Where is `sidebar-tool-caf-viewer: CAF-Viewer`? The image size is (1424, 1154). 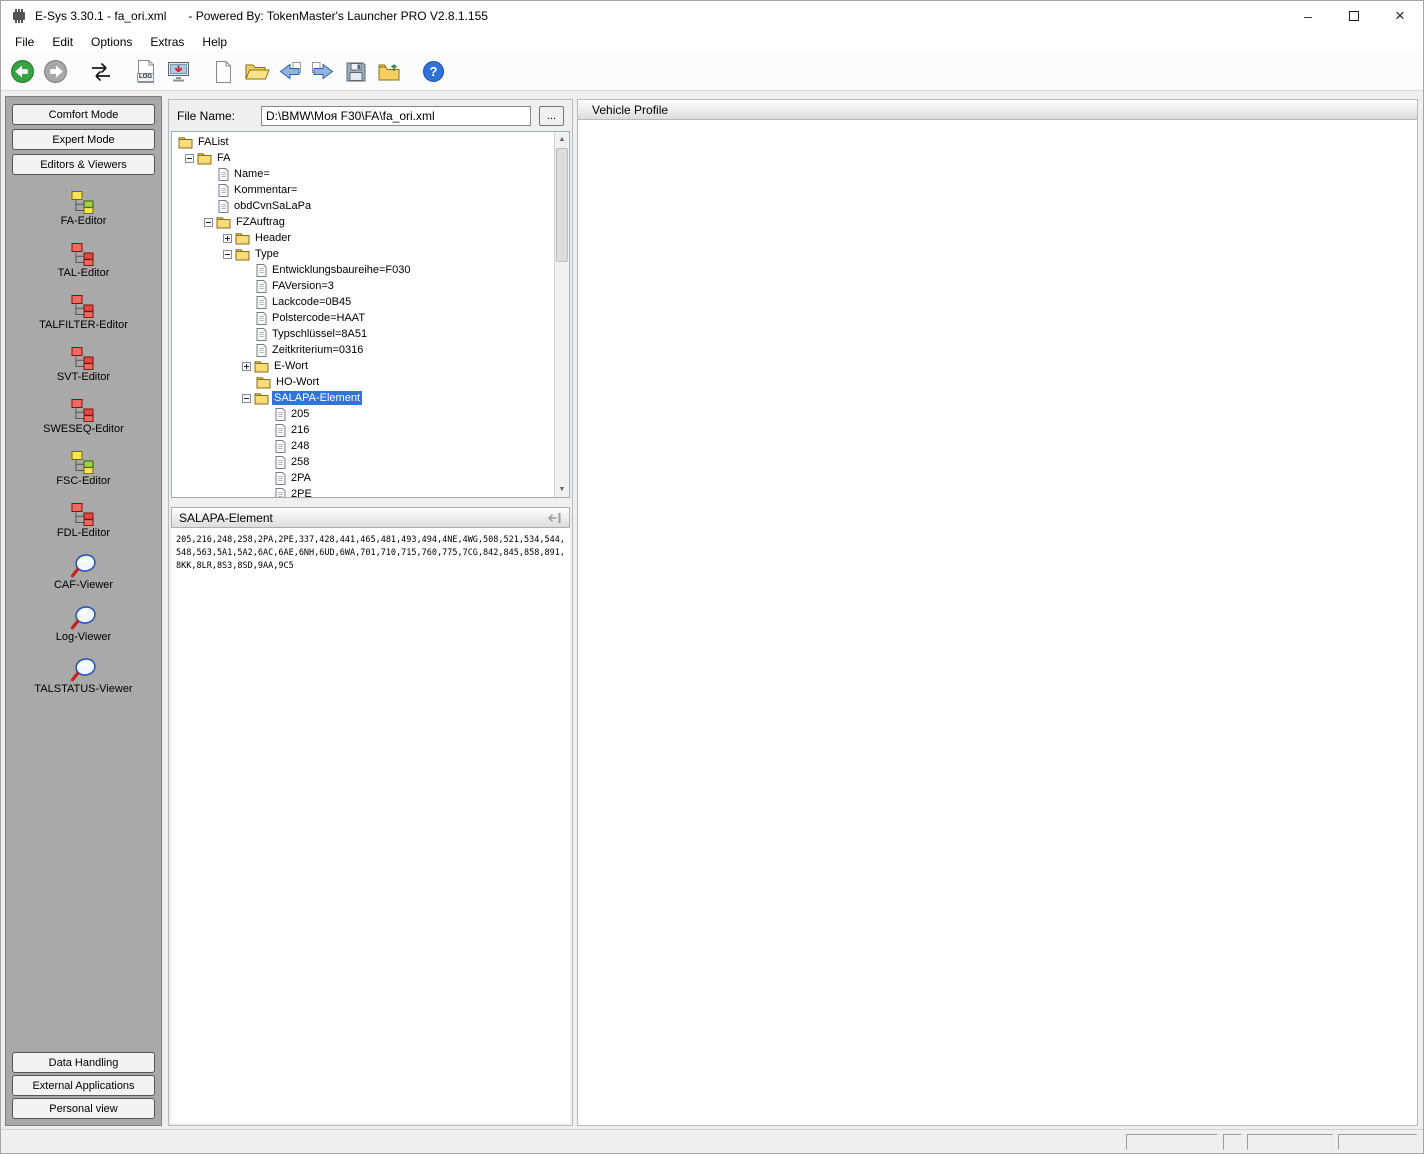
sidebar-tool-caf-viewer: CAF-Viewer is located at coordinates (83, 571).